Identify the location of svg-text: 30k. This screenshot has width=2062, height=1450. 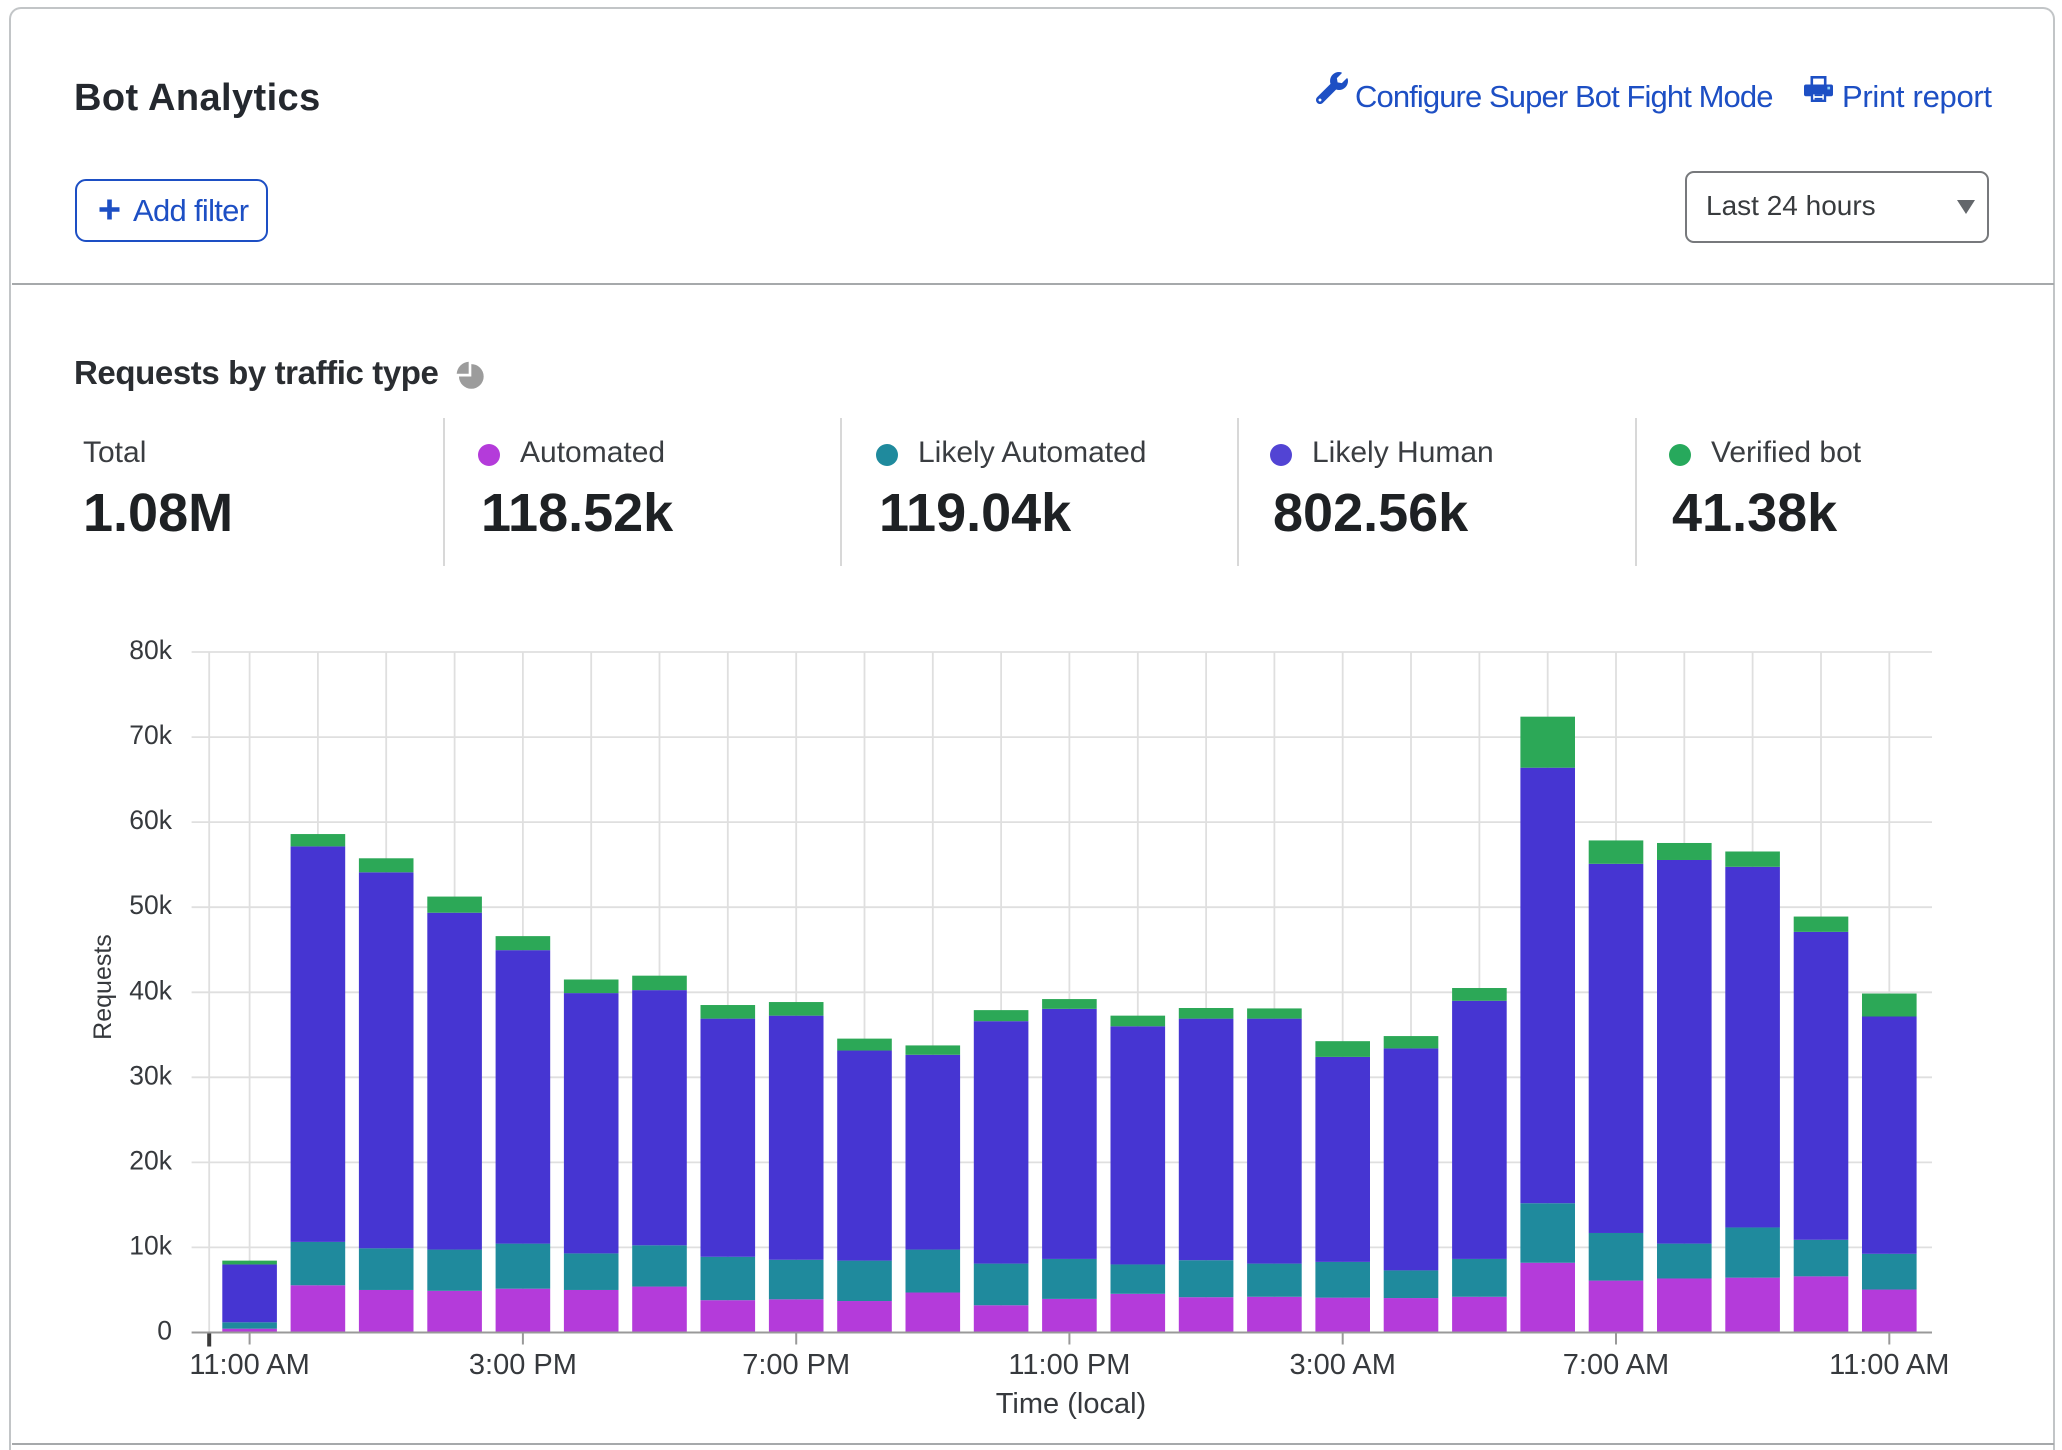
(150, 1075).